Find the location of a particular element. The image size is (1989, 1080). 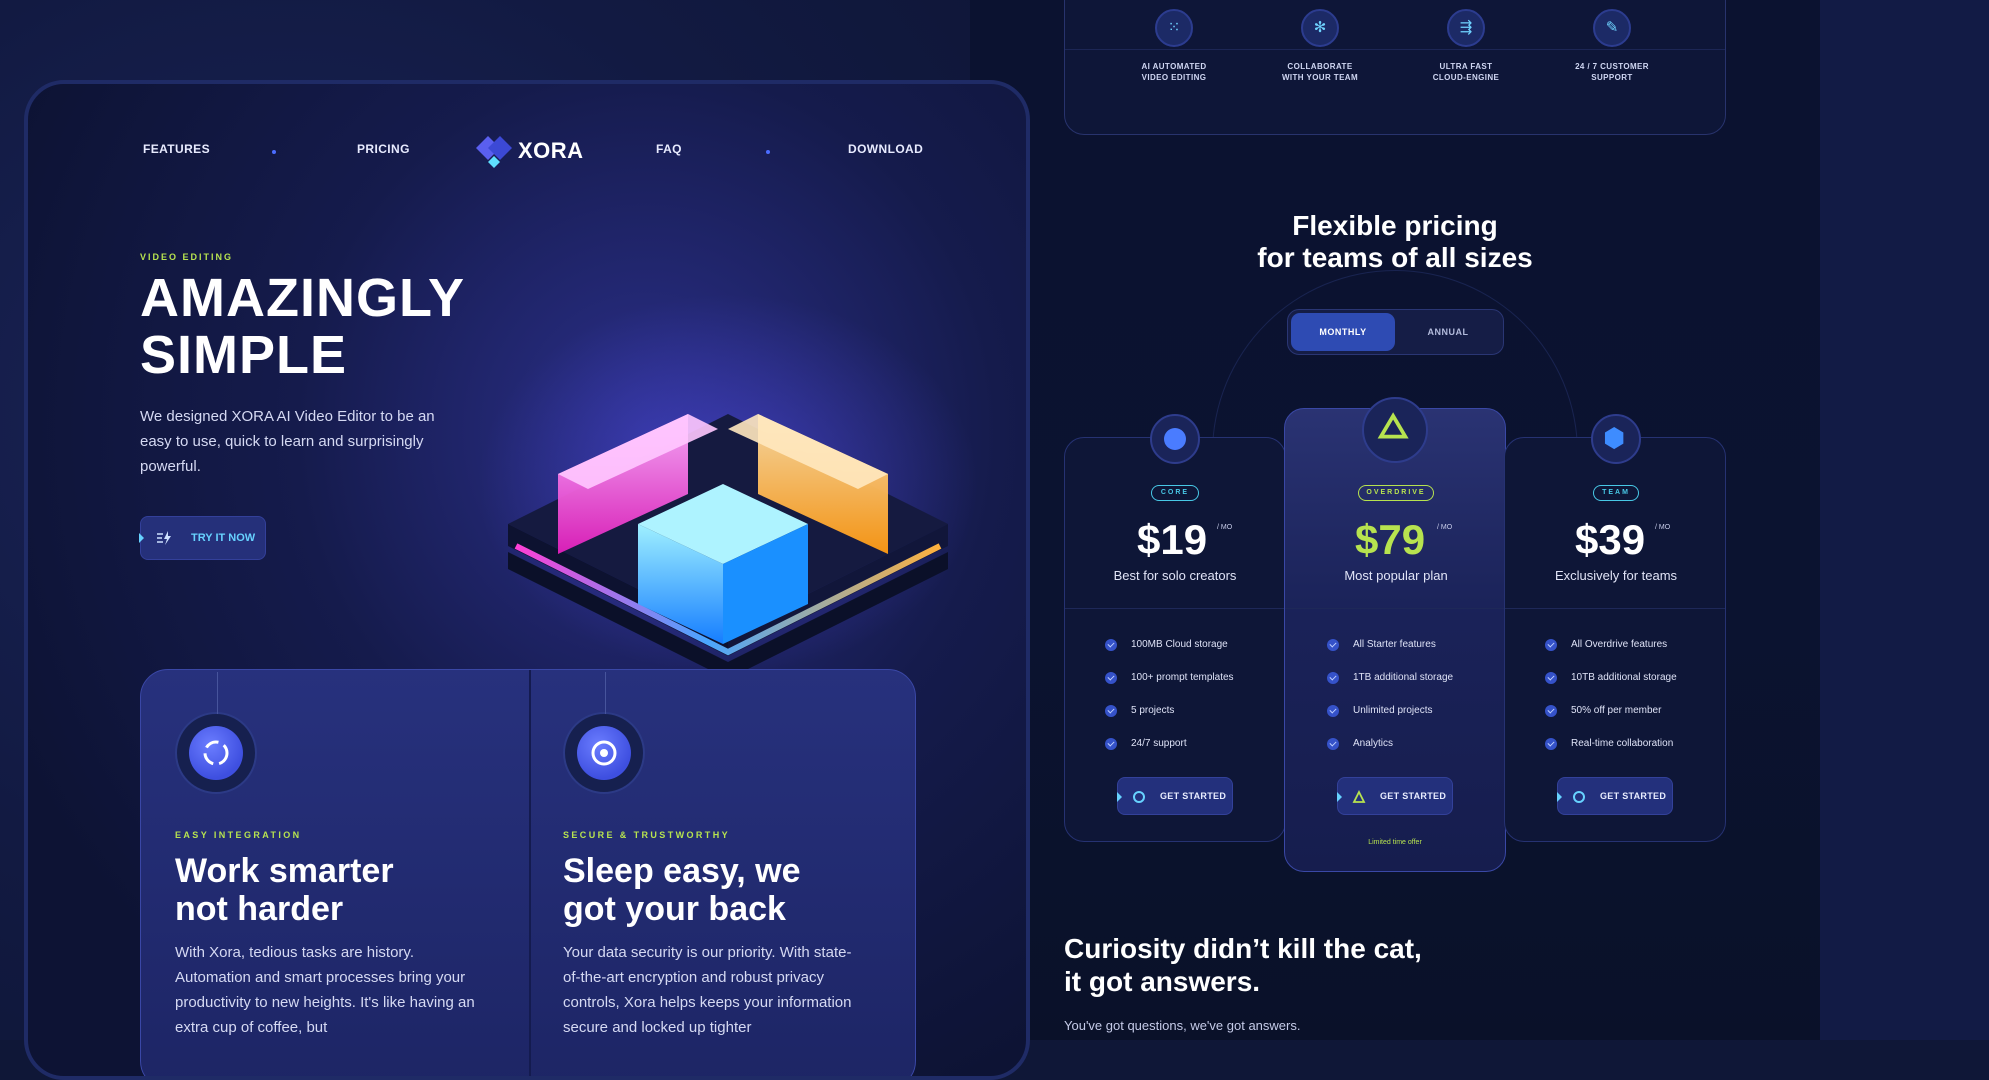

brand-name: XORA is located at coordinates (551, 150).